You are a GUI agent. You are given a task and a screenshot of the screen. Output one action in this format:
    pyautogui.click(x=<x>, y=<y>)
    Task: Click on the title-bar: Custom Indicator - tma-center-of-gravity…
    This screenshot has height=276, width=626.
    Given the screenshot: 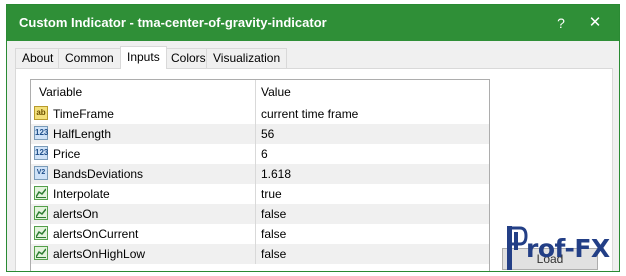 What is the action you would take?
    pyautogui.click(x=313, y=23)
    